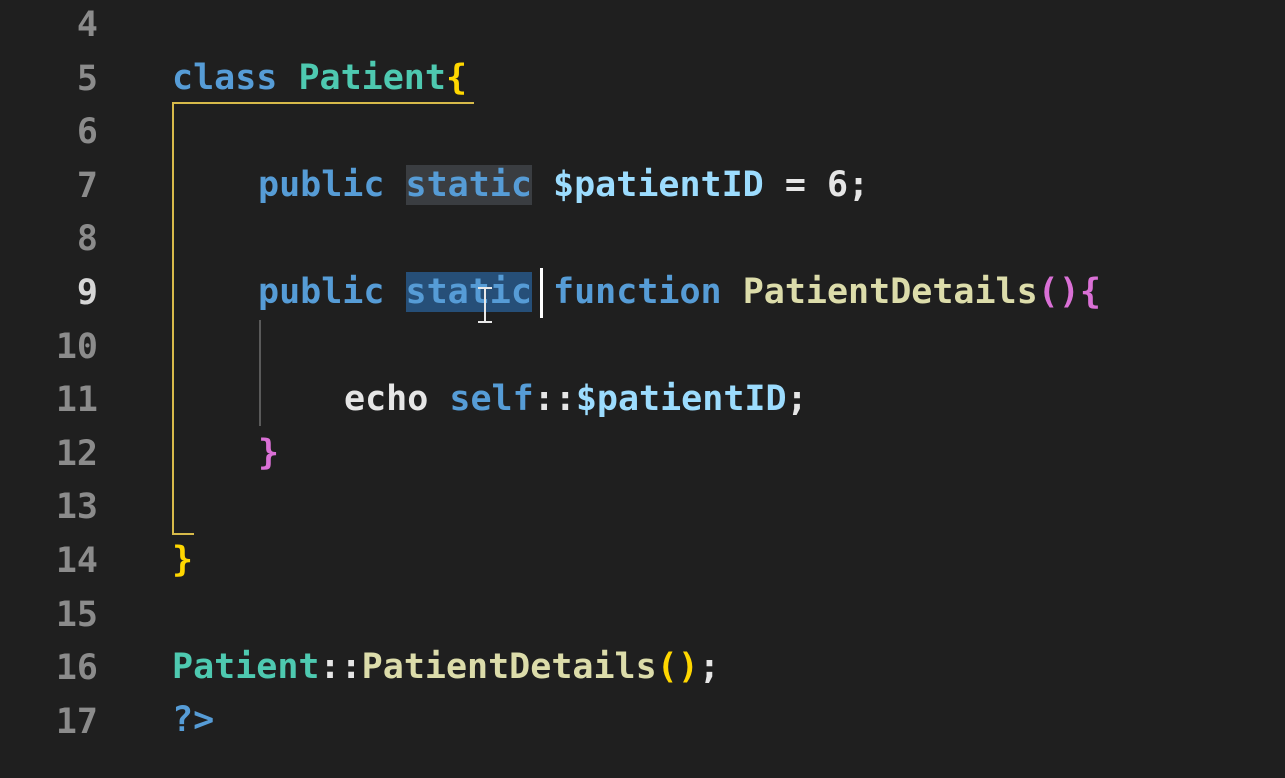 The image size is (1285, 778). I want to click on code-line-12: }, so click(268, 454).